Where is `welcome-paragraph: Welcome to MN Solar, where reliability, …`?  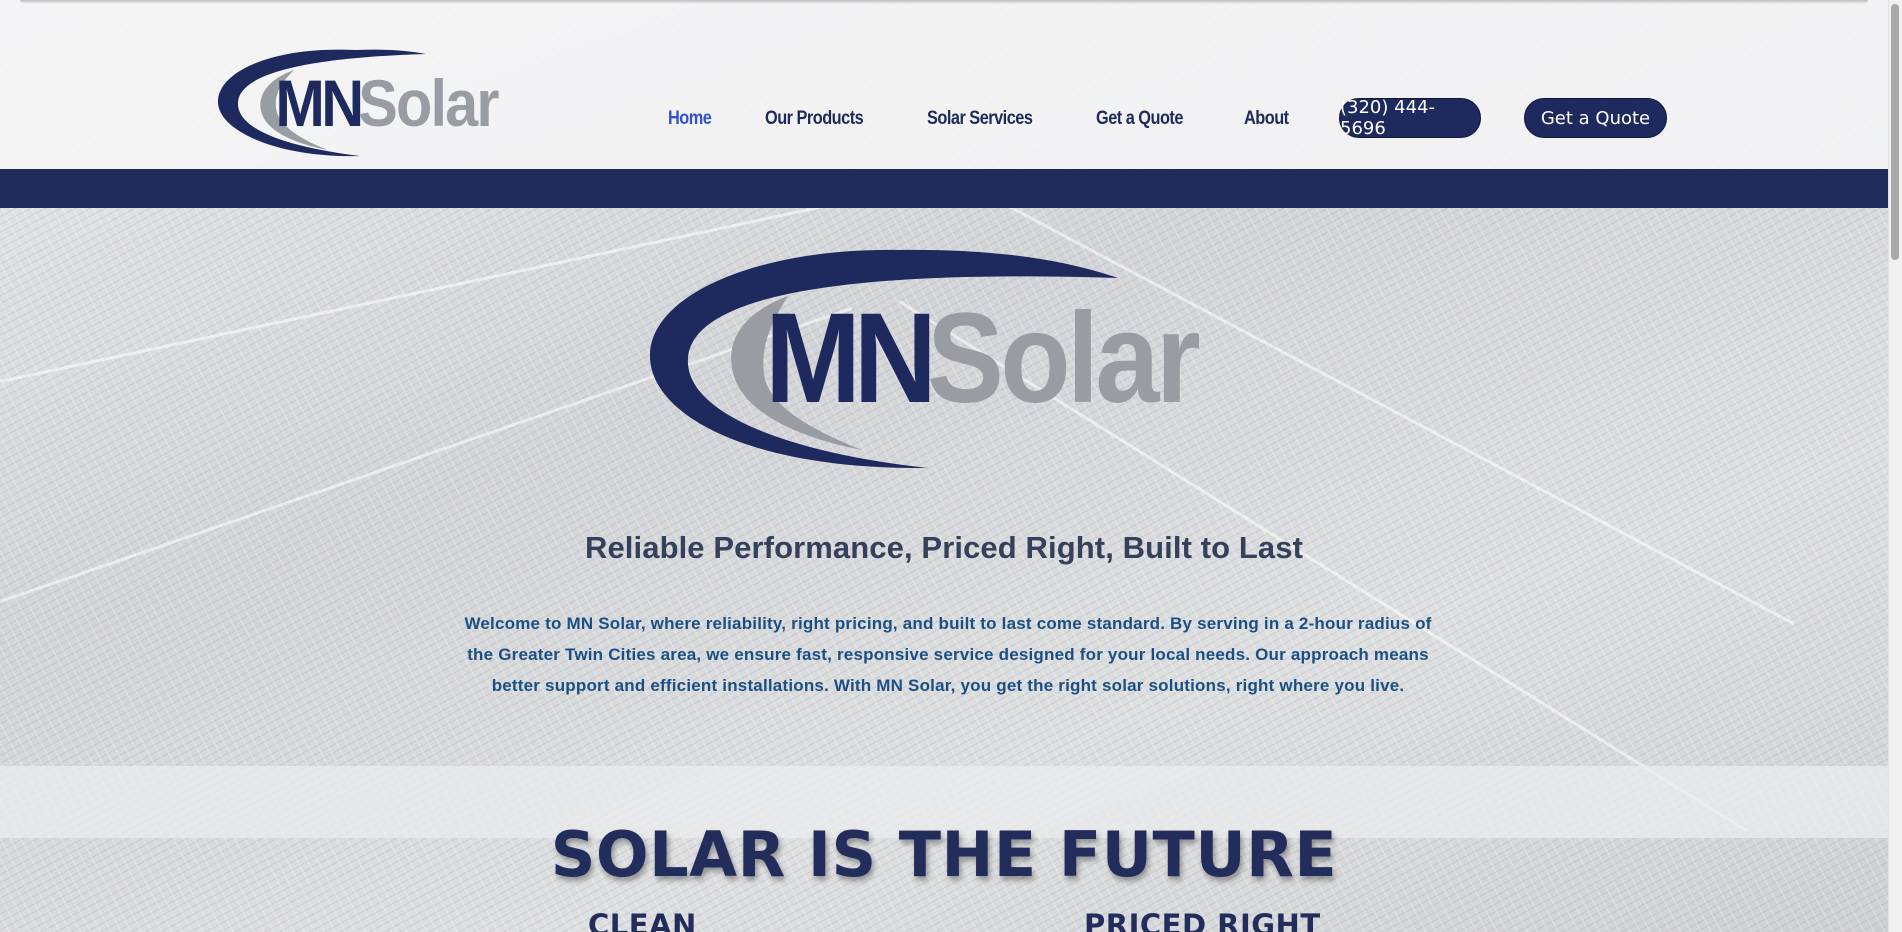
welcome-paragraph: Welcome to MN Solar, where reliability, … is located at coordinates (948, 654).